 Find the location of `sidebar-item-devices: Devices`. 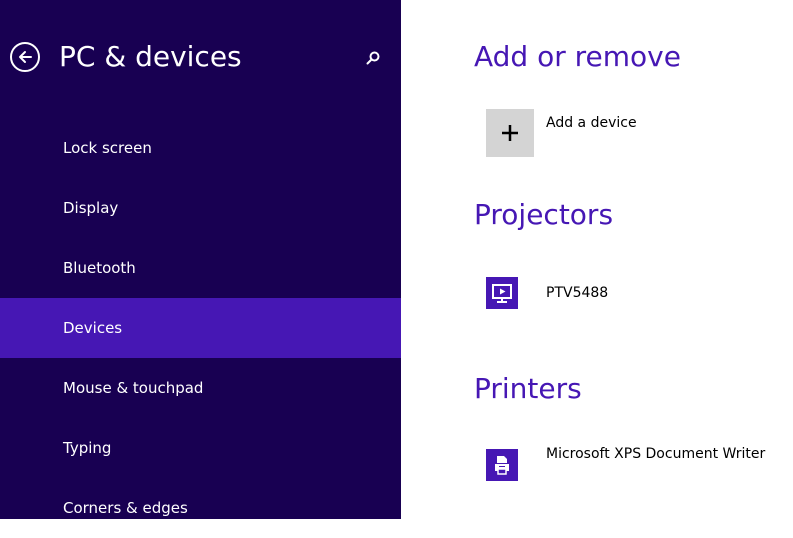

sidebar-item-devices: Devices is located at coordinates (200, 328).